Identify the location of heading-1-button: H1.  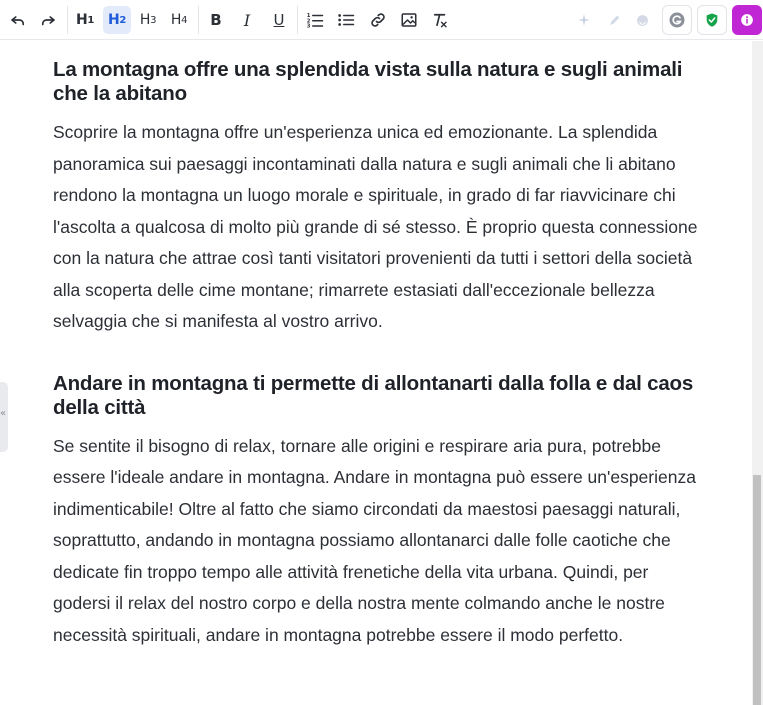
(85, 20).